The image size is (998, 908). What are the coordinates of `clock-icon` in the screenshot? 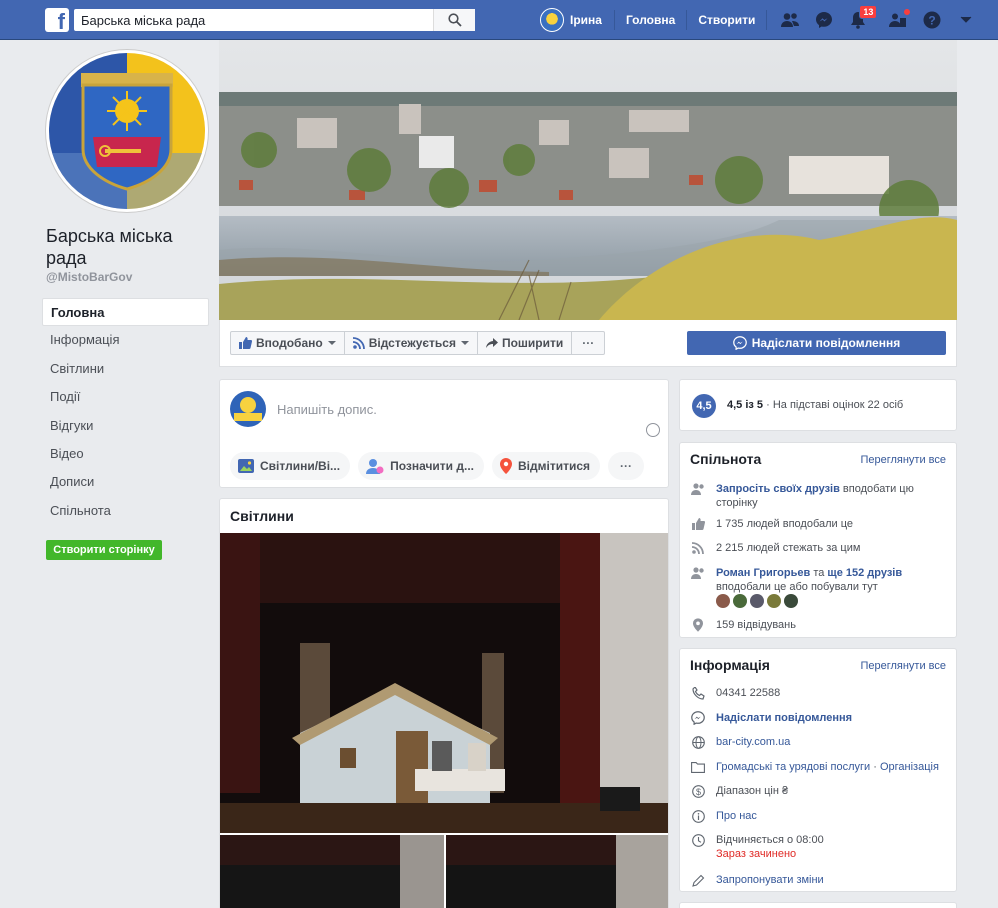 It's located at (698, 840).